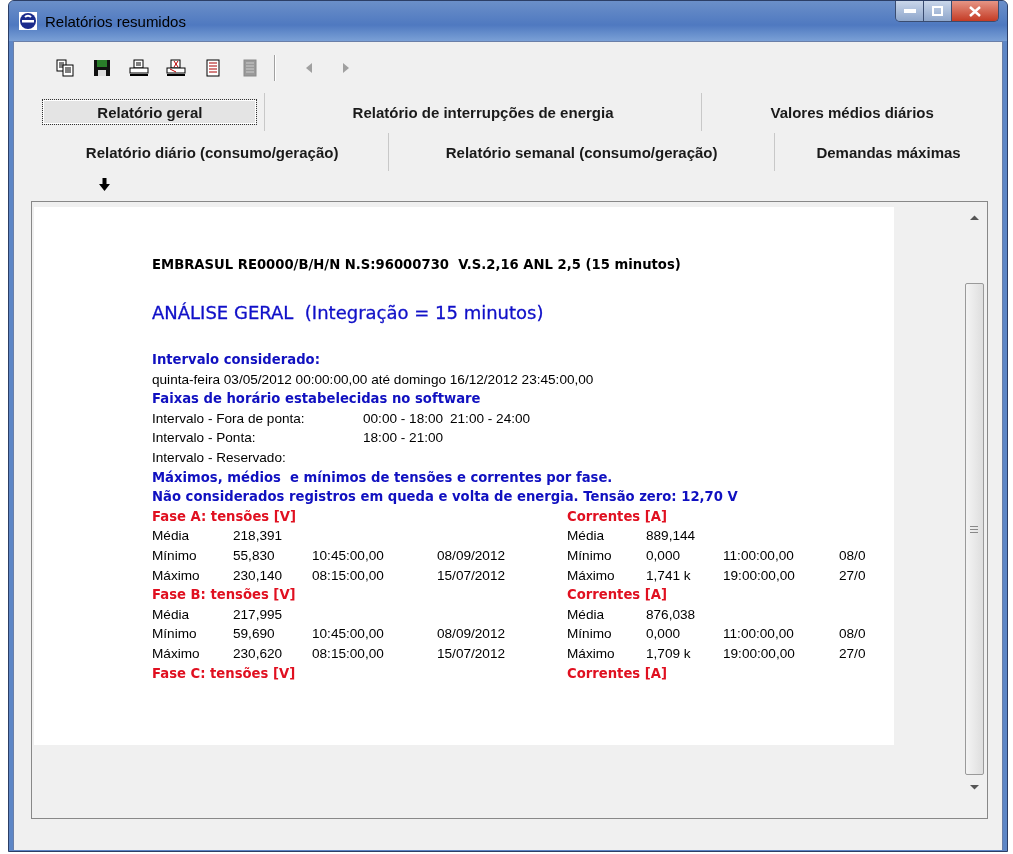 The width and height of the screenshot is (1013, 854). I want to click on section-heading: Faixas de horário estabelecidas no software, so click(316, 399).